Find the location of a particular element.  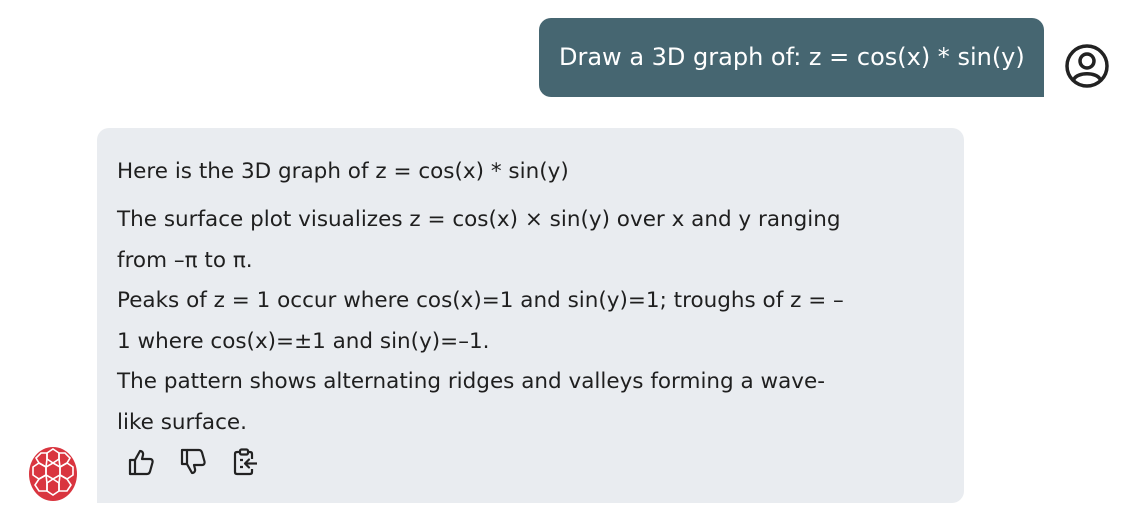

copy-button is located at coordinates (245, 462).